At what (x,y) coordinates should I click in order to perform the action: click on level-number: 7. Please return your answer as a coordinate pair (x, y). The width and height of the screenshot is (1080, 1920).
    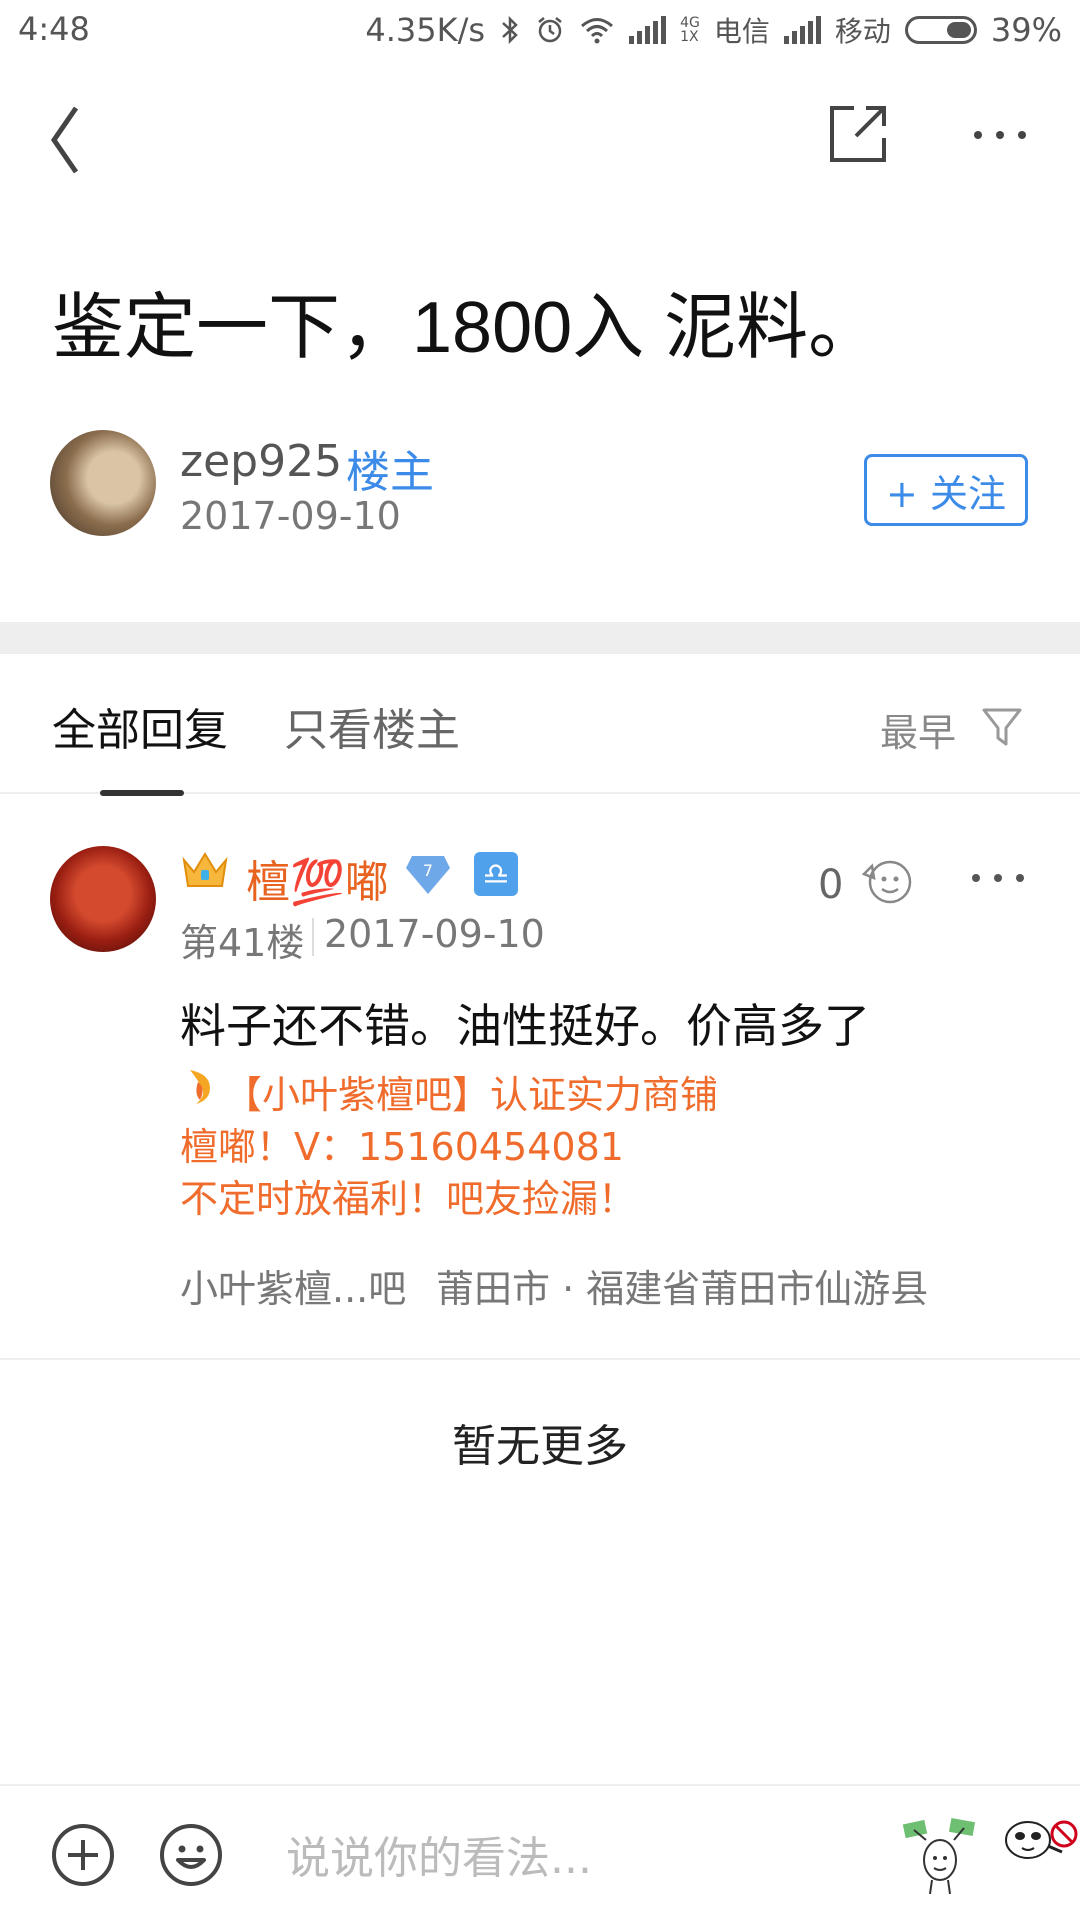
    Looking at the image, I should click on (428, 870).